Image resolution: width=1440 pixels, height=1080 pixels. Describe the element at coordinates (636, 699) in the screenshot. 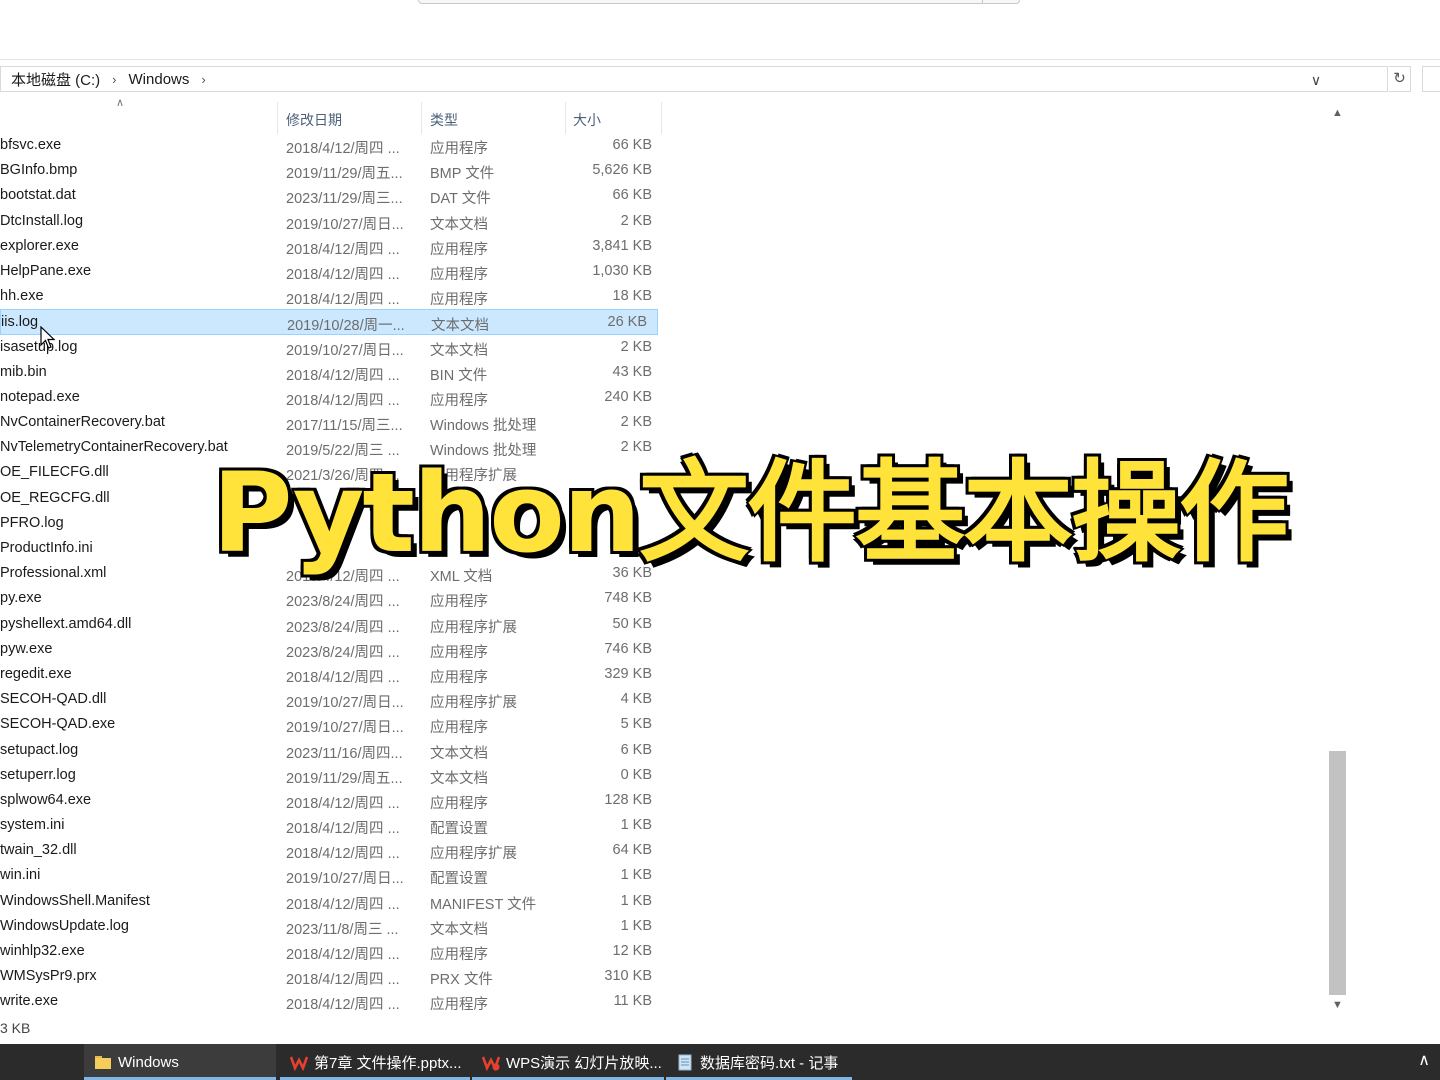

I see `file-size: 4 KB` at that location.